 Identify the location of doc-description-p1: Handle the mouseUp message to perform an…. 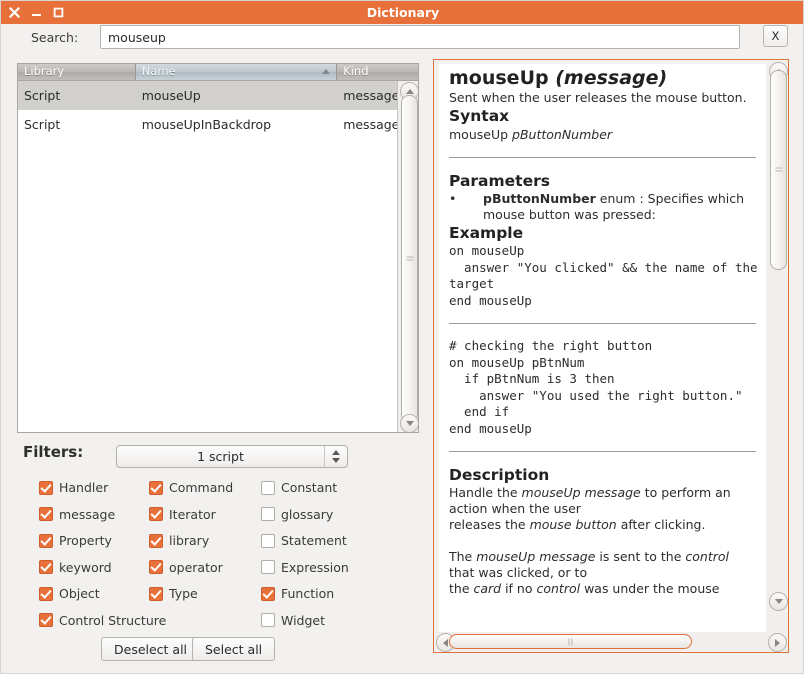
(602, 501).